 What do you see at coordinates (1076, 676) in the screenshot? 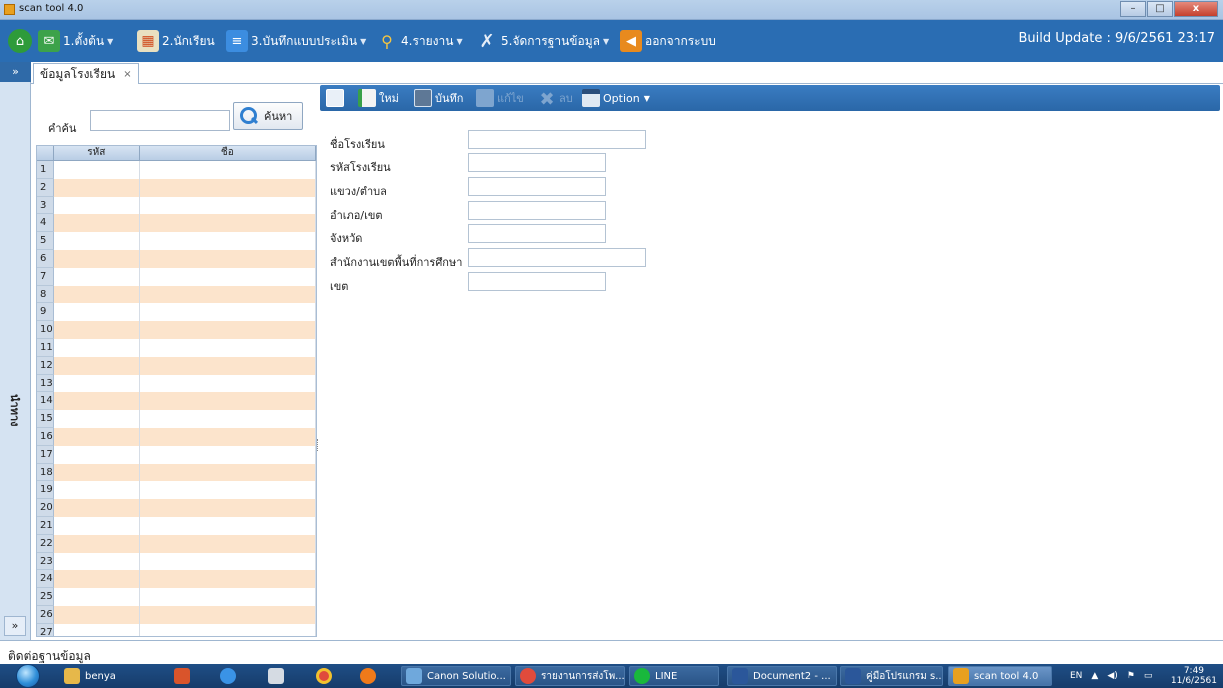
I see `language-indicator: EN` at bounding box center [1076, 676].